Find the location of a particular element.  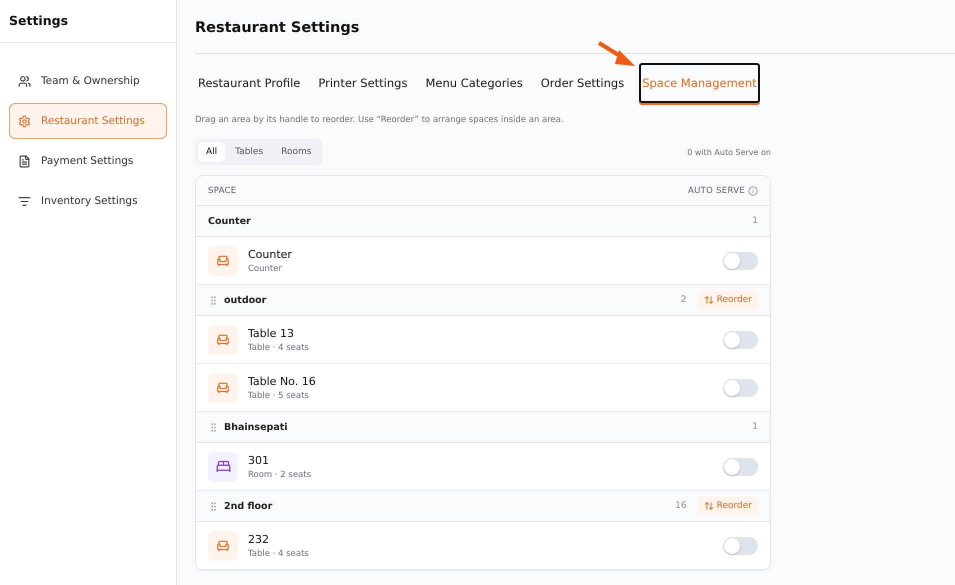

bed-icon is located at coordinates (223, 466).